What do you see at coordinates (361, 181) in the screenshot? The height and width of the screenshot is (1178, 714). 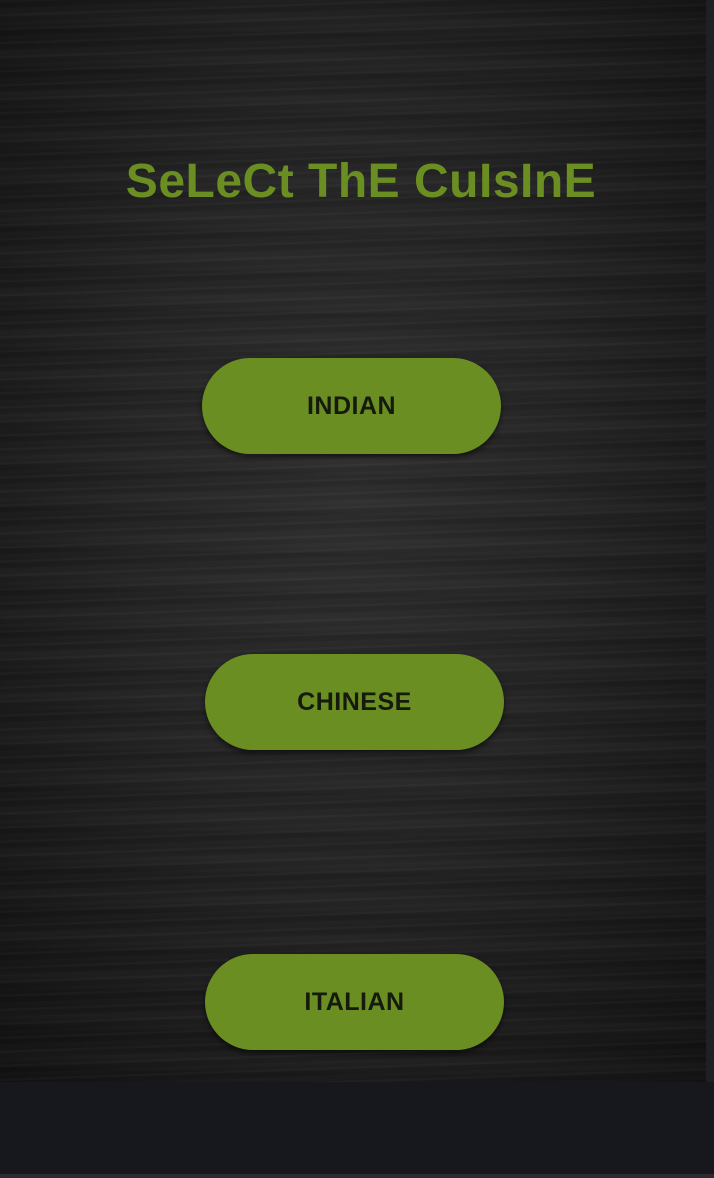 I see `page-title: SeLeCt ThE CuIsInE` at bounding box center [361, 181].